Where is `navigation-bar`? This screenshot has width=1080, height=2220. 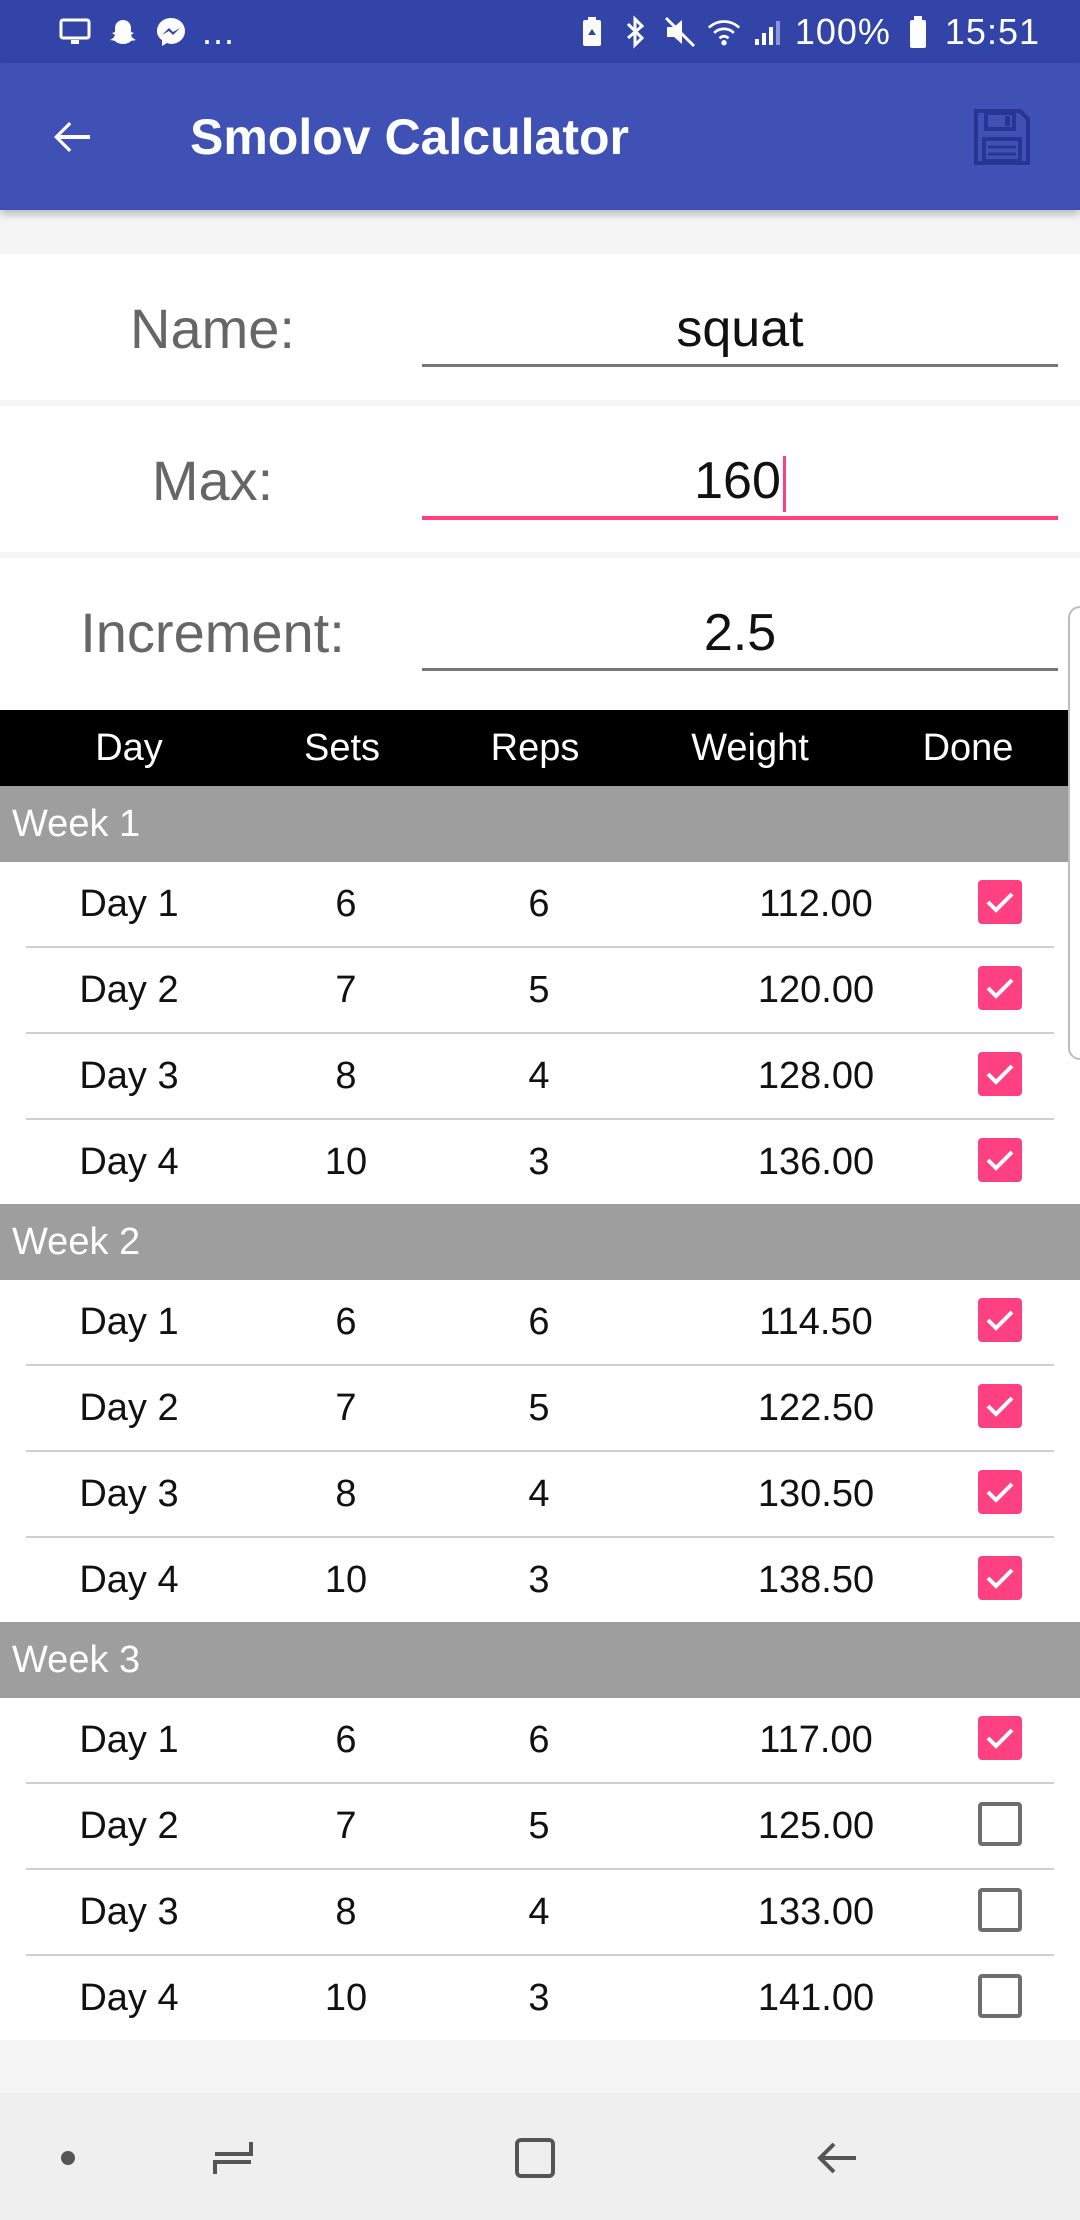 navigation-bar is located at coordinates (540, 2156).